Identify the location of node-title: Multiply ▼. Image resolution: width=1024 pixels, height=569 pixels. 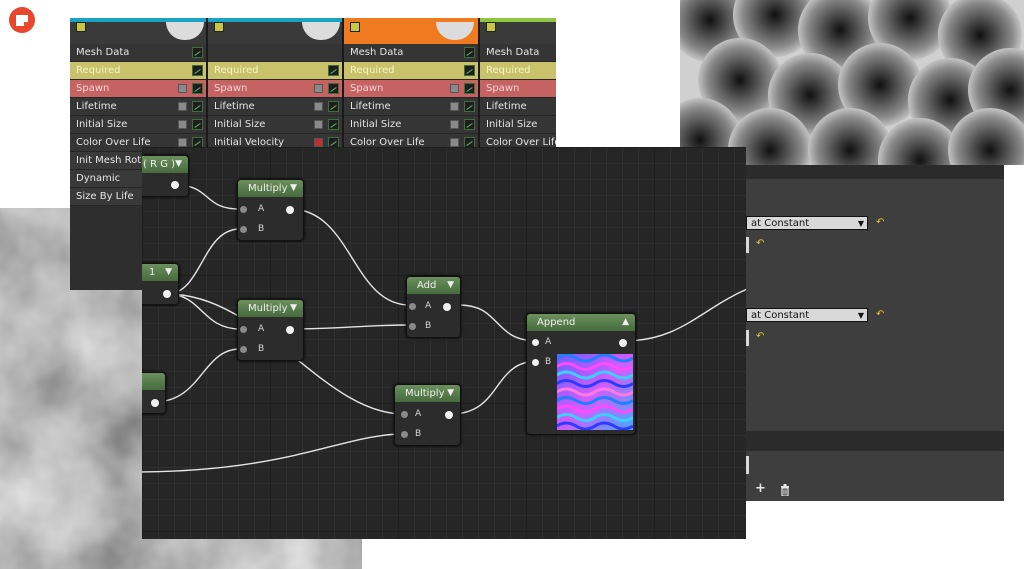
(270, 308).